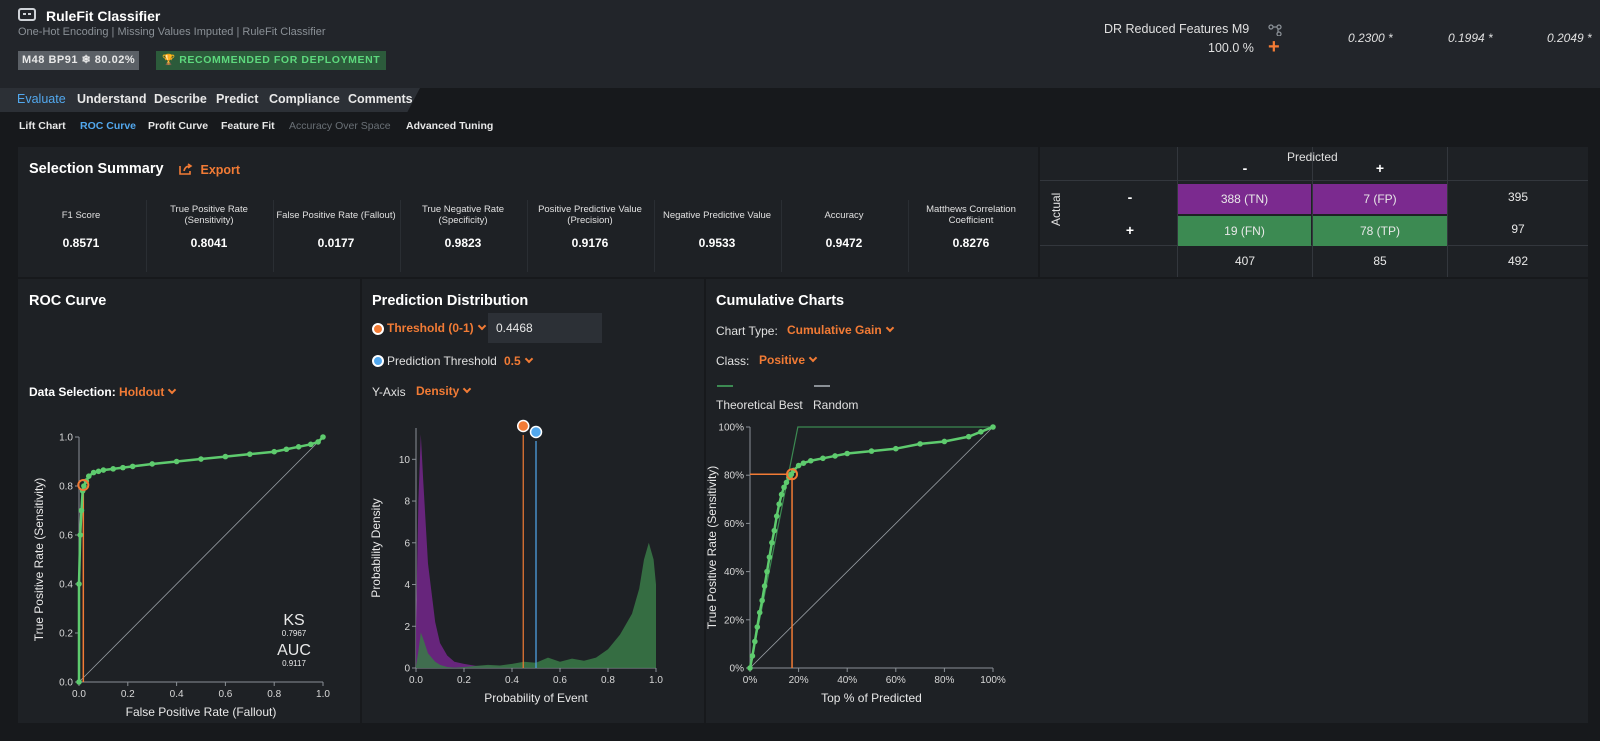 The height and width of the screenshot is (741, 1600). I want to click on data-selection-dropdown: Holdout, so click(148, 392).